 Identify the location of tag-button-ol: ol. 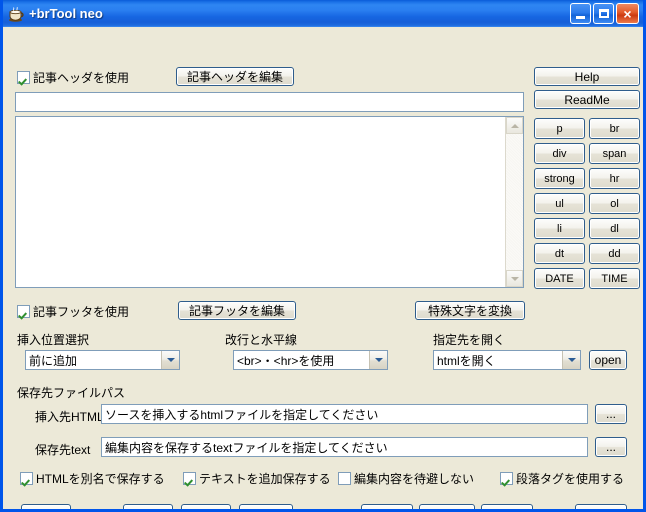
(614, 203).